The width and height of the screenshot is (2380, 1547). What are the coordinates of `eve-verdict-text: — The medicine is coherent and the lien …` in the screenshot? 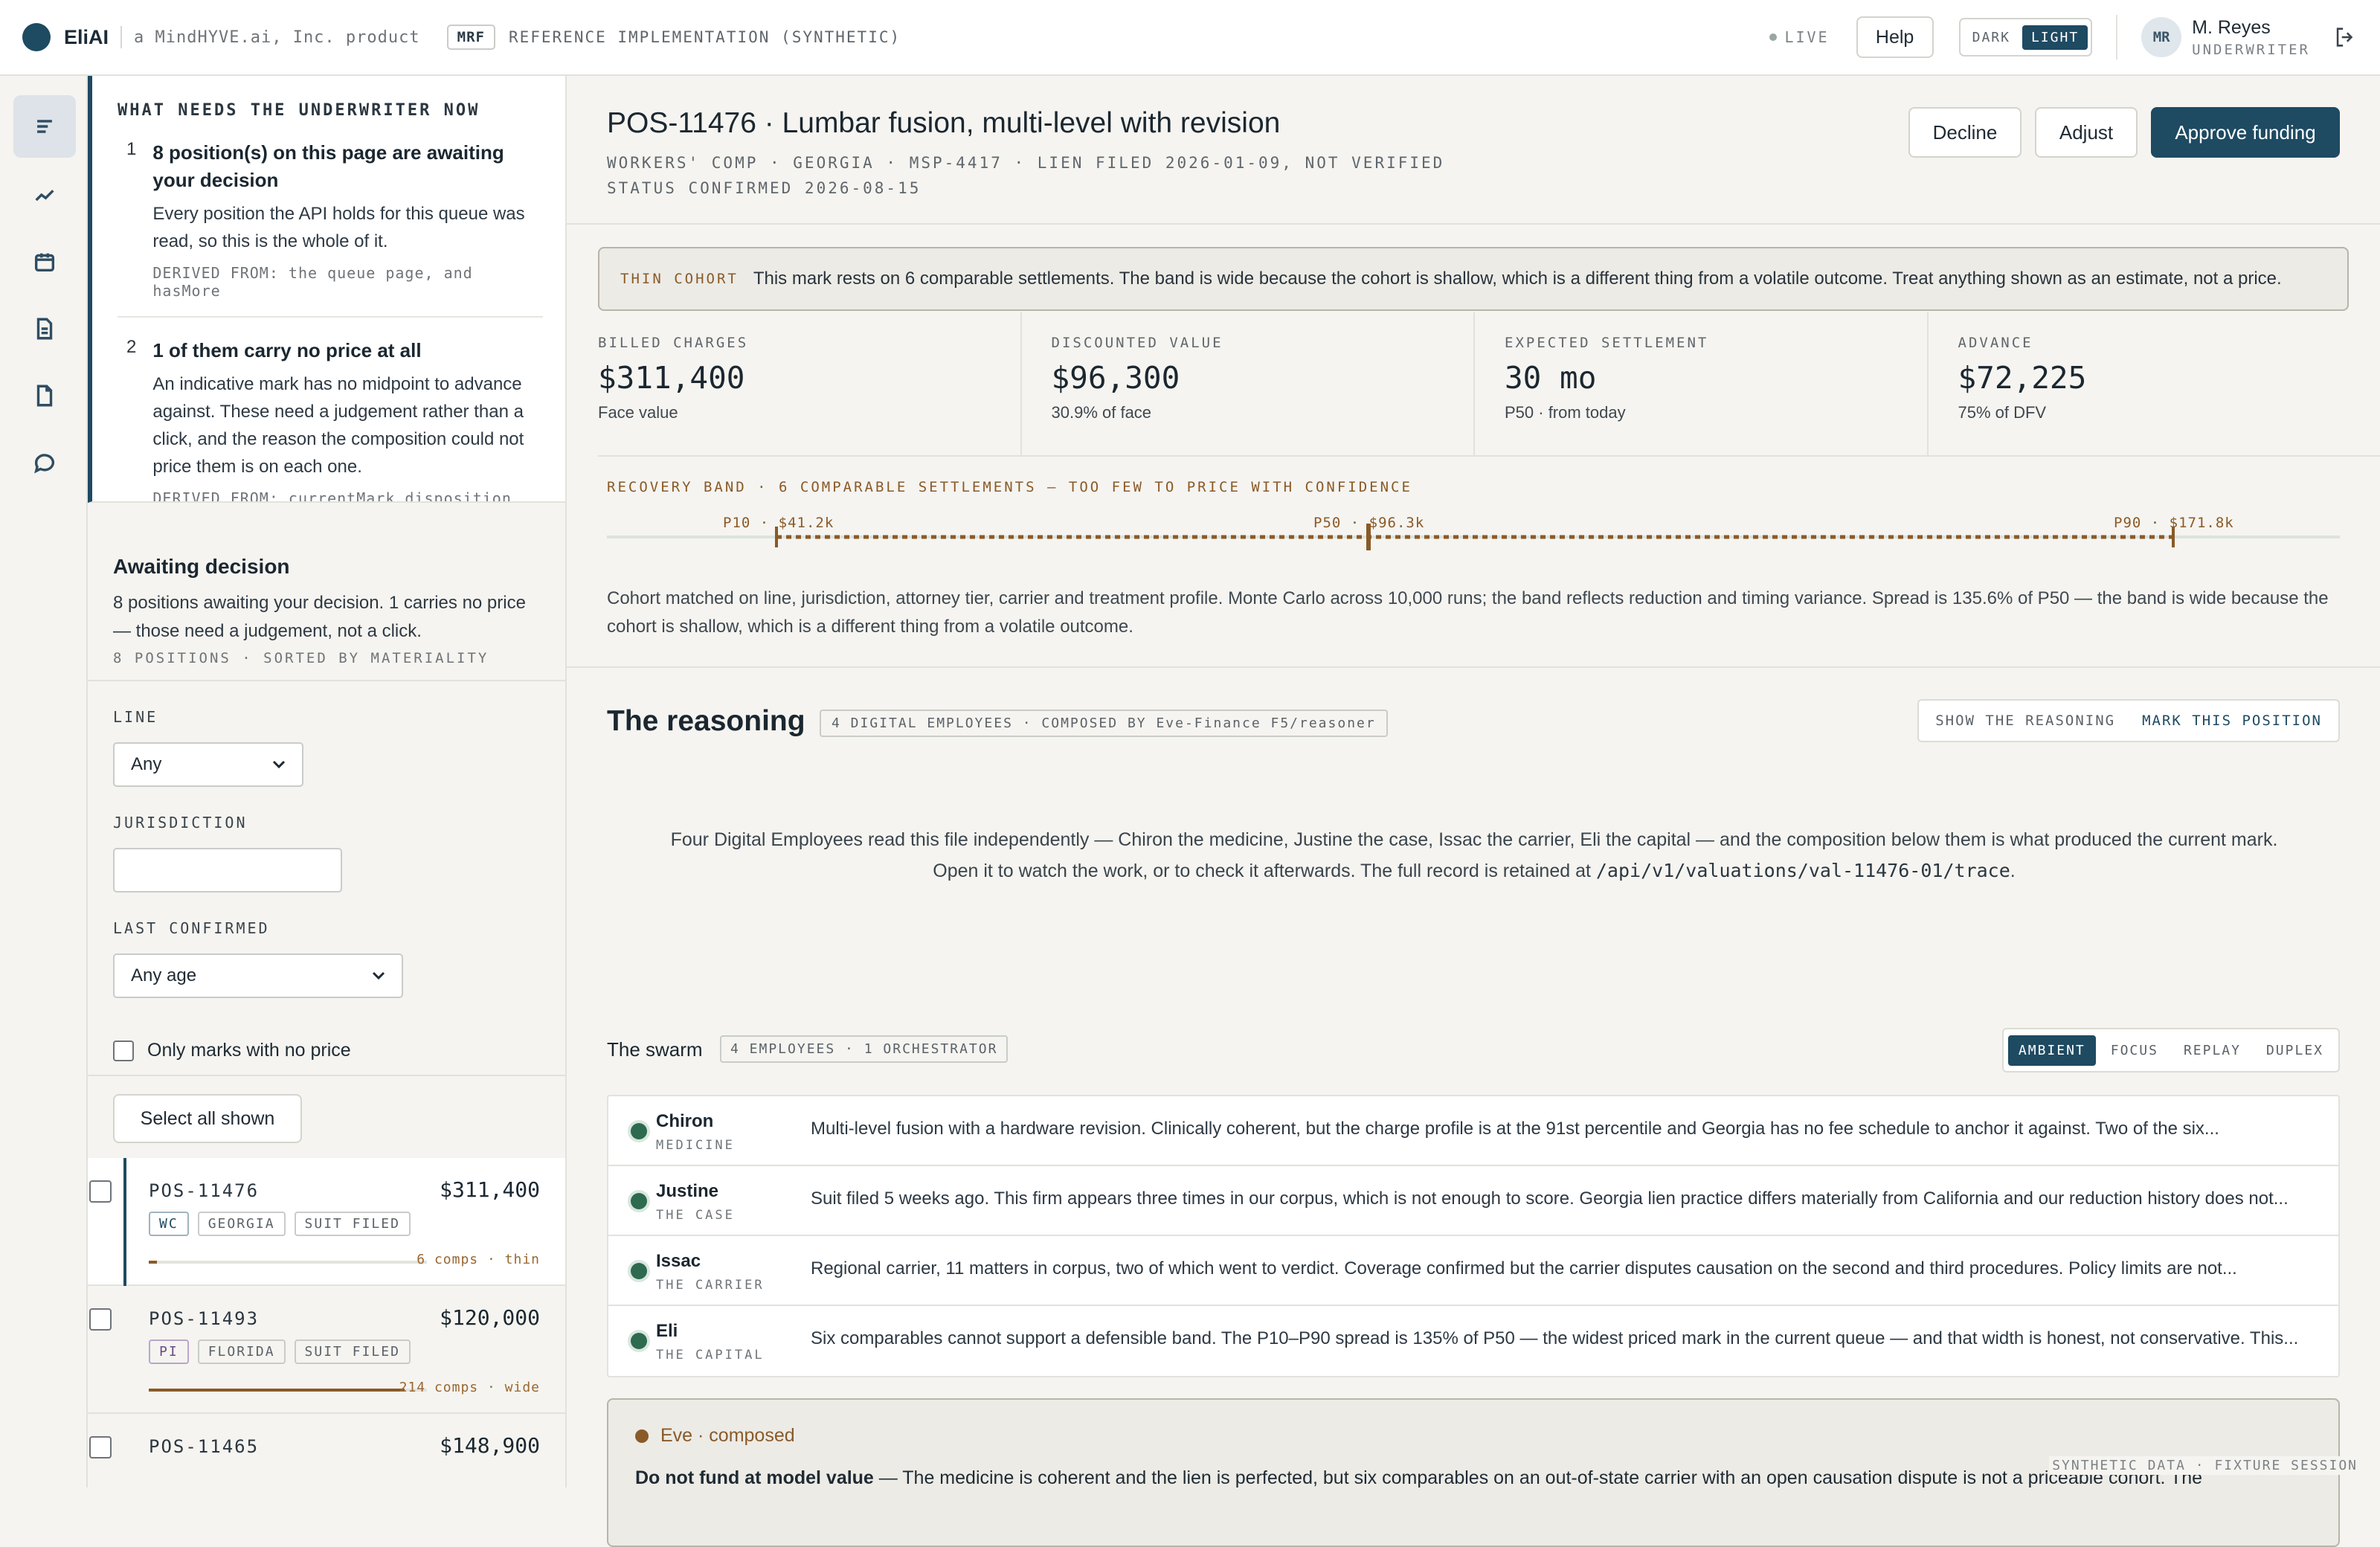 It's located at (1538, 1477).